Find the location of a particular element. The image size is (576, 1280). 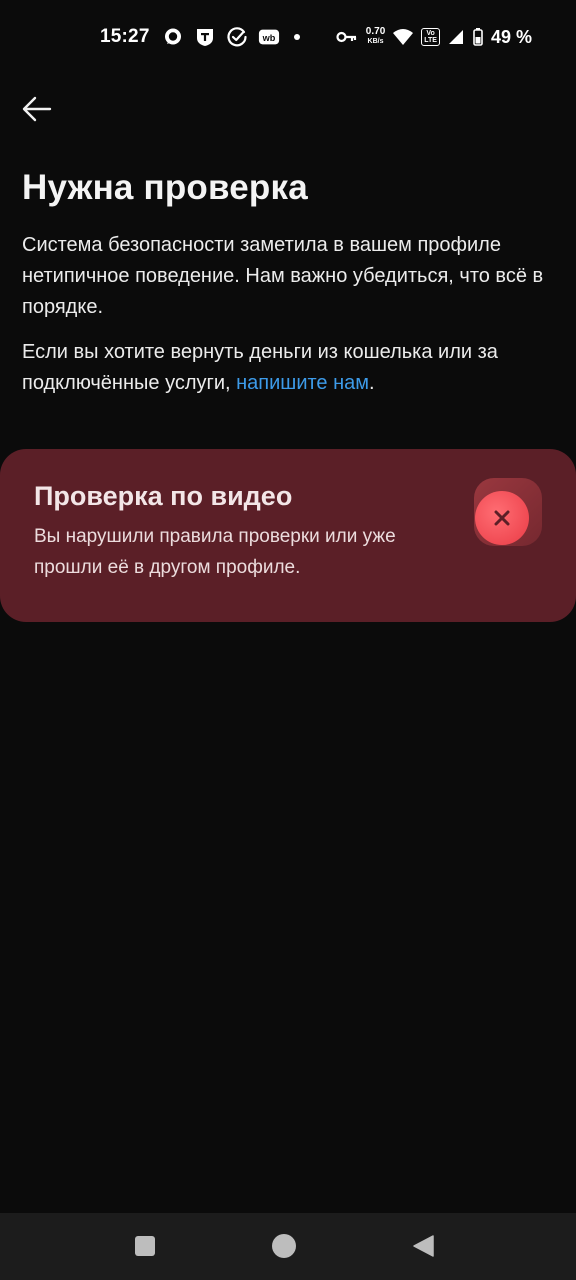

triangle-back-icon is located at coordinates (423, 1246).